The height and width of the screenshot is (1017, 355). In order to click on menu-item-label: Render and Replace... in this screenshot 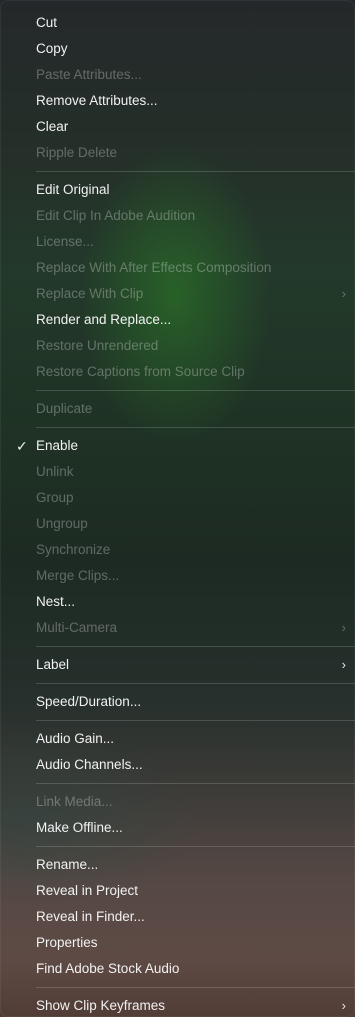, I will do `click(104, 319)`.